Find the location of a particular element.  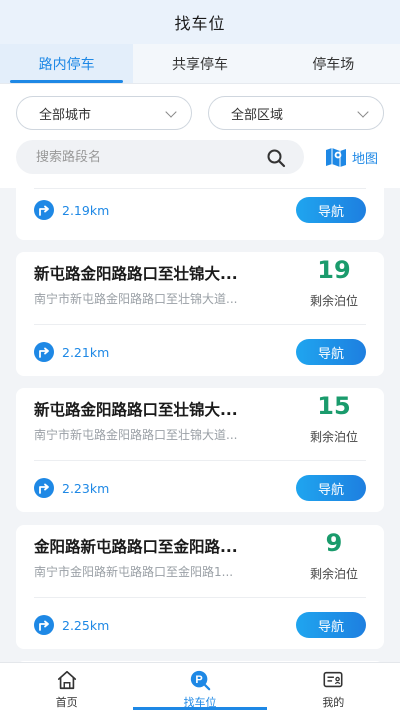

tabbar-item-find-parking: P 找车位 is located at coordinates (200, 686).